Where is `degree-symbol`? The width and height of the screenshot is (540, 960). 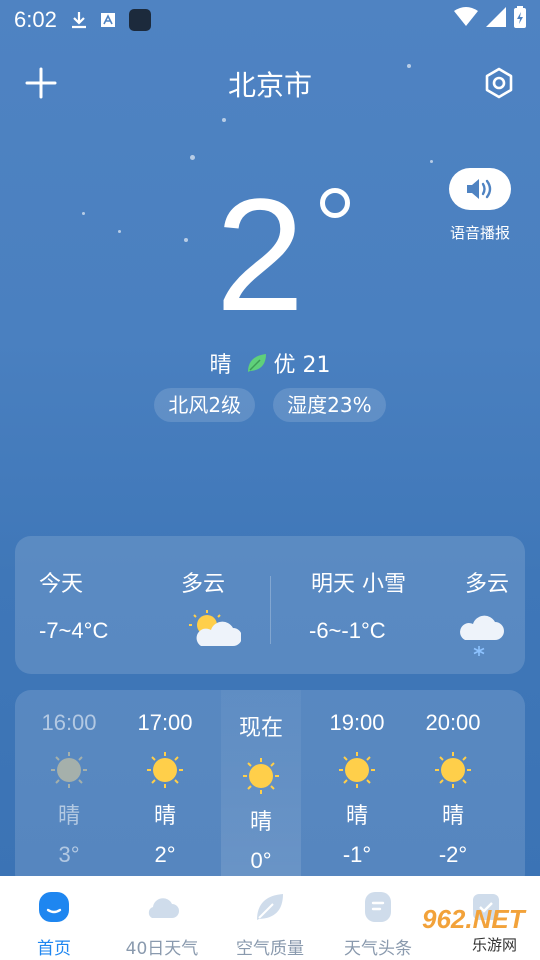 degree-symbol is located at coordinates (335, 203).